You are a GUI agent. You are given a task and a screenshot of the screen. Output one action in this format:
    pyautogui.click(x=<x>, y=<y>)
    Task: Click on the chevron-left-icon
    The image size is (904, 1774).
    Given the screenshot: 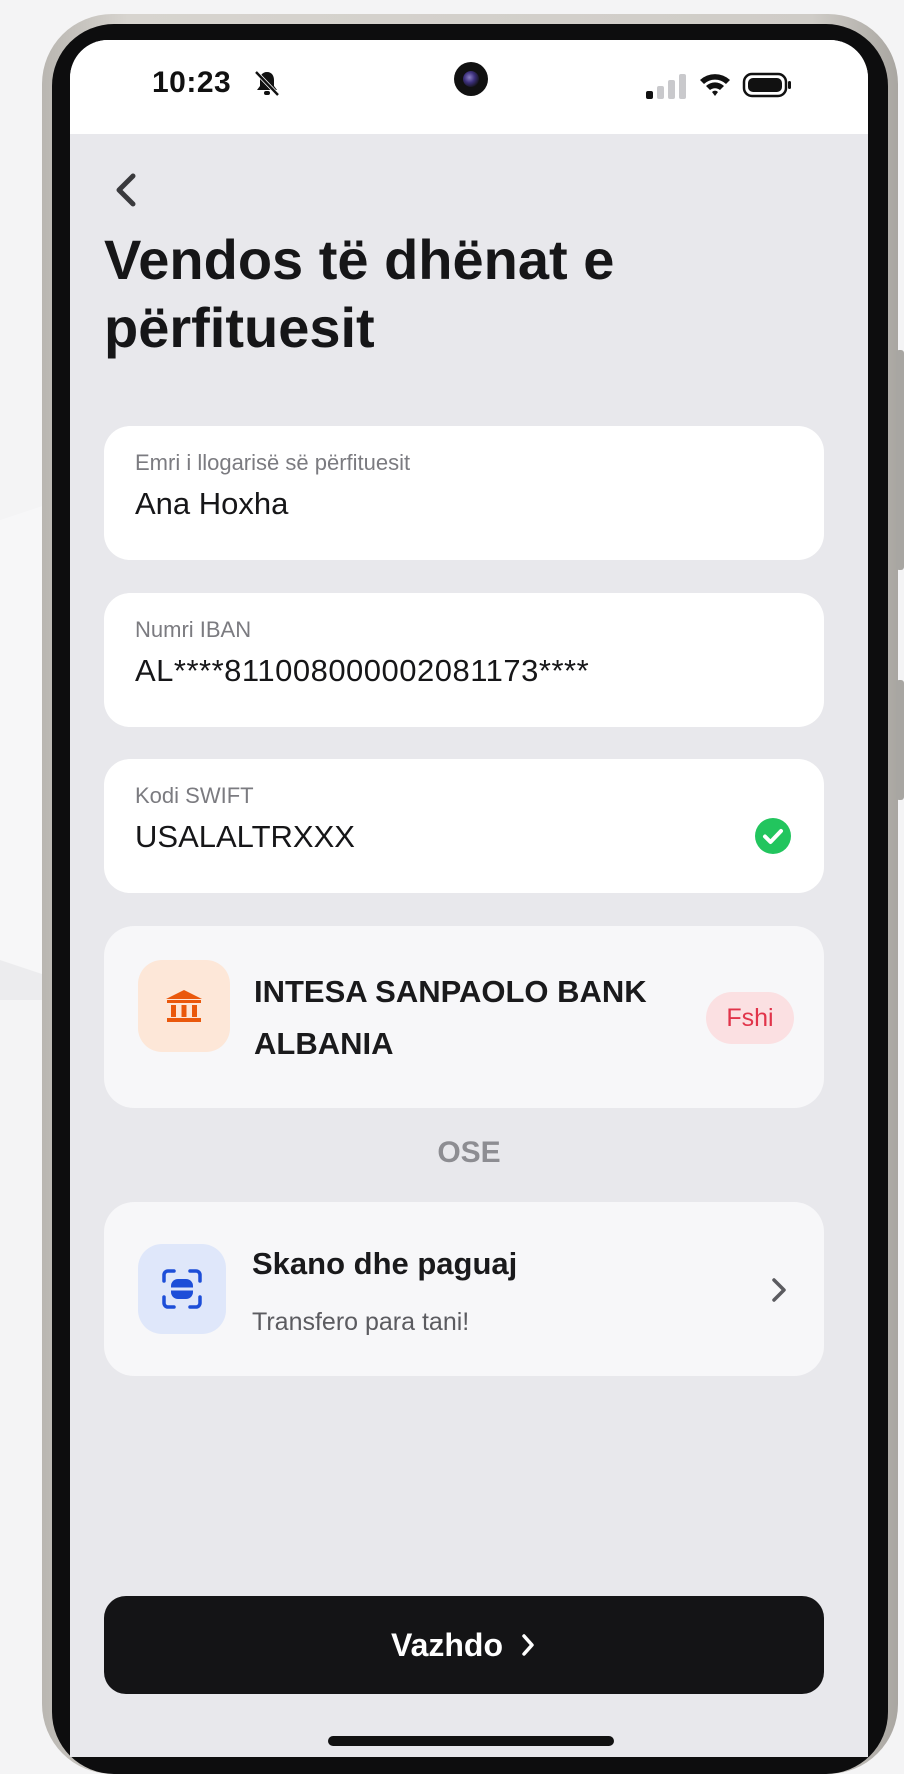 What is the action you would take?
    pyautogui.click(x=126, y=190)
    